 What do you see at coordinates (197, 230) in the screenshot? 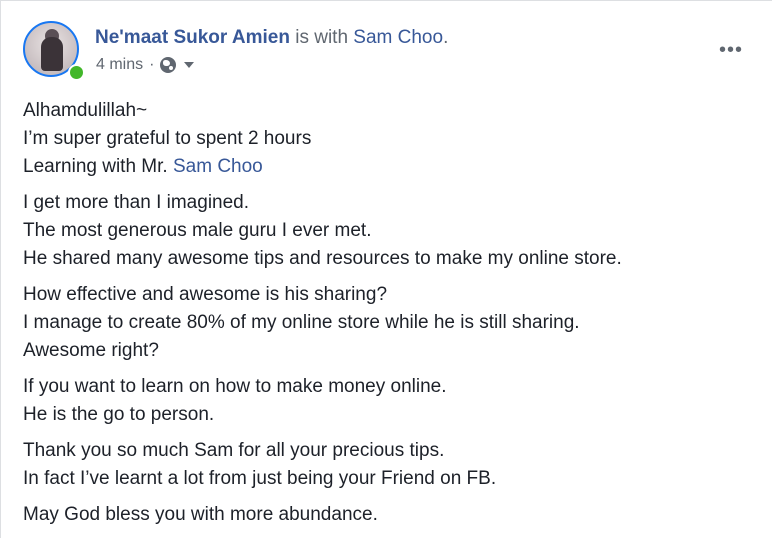
I see `text-line: The most generous male guru I ever met.` at bounding box center [197, 230].